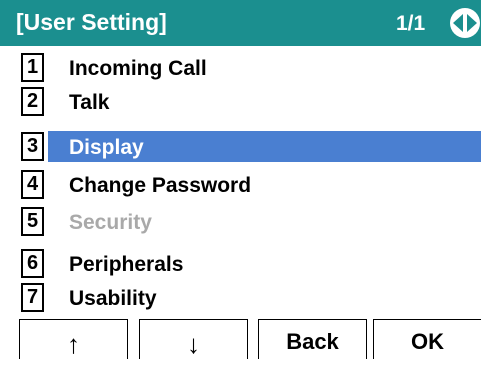 Image resolution: width=481 pixels, height=368 pixels. What do you see at coordinates (240, 69) in the screenshot?
I see `menu-item-incoming-call: 1 Incoming Call` at bounding box center [240, 69].